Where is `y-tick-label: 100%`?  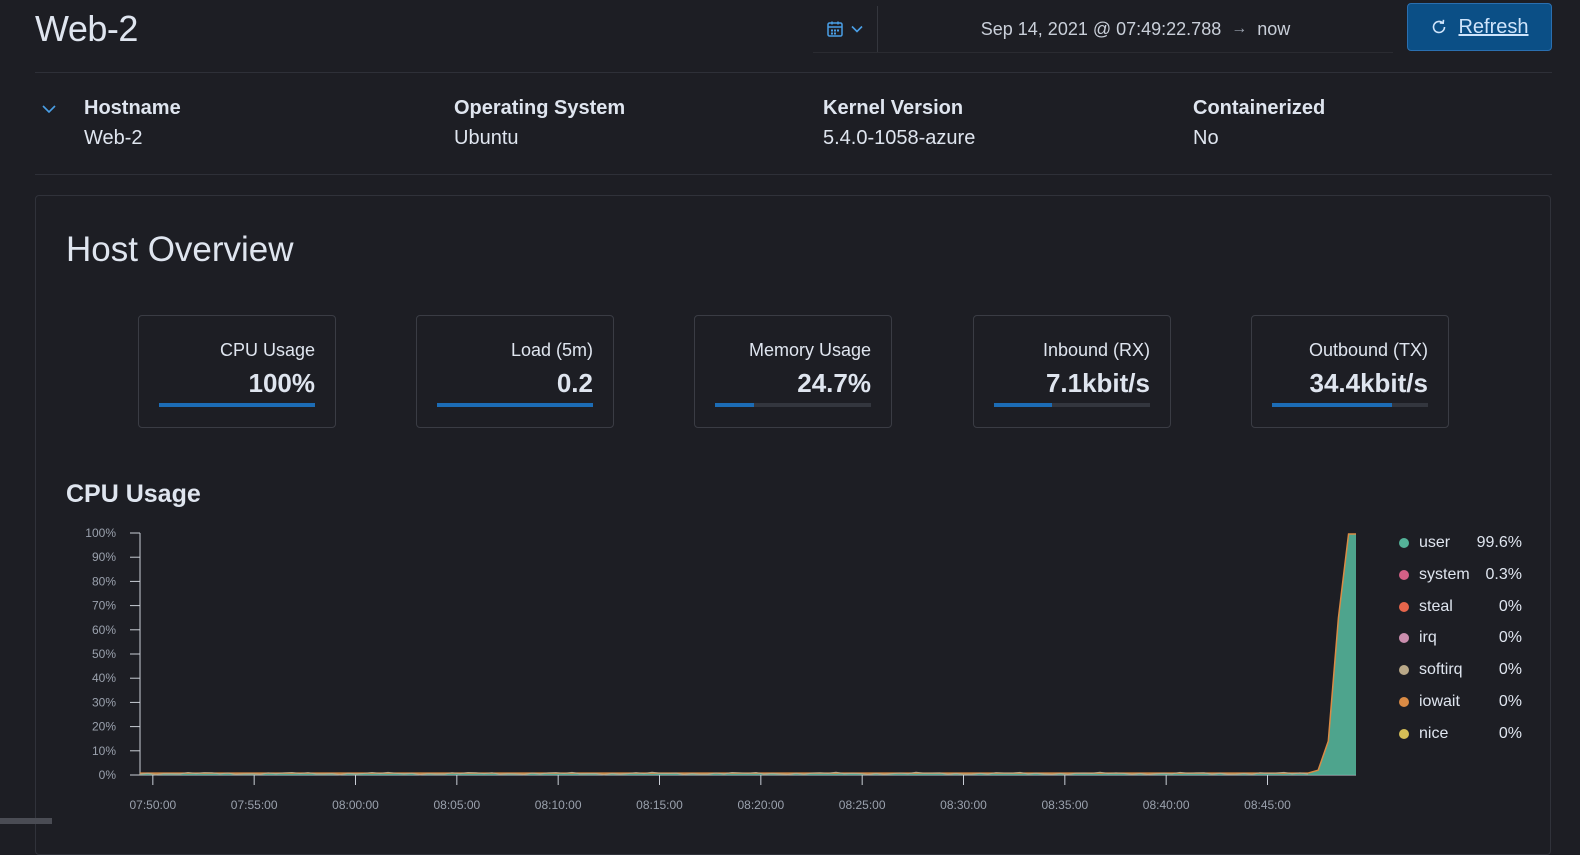 y-tick-label: 100% is located at coordinates (100, 533).